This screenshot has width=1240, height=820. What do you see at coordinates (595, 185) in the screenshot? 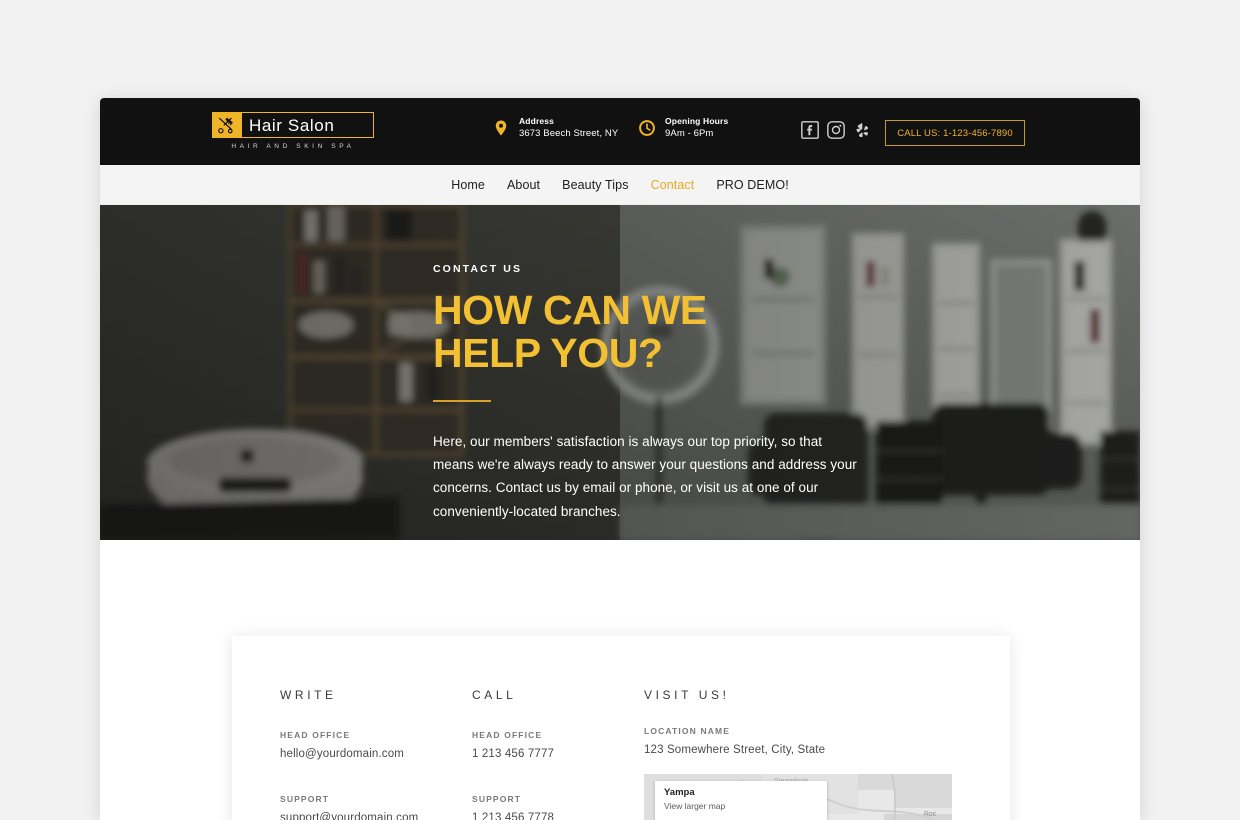
I see `nav-item-beauty-tips: Beauty Tips` at bounding box center [595, 185].